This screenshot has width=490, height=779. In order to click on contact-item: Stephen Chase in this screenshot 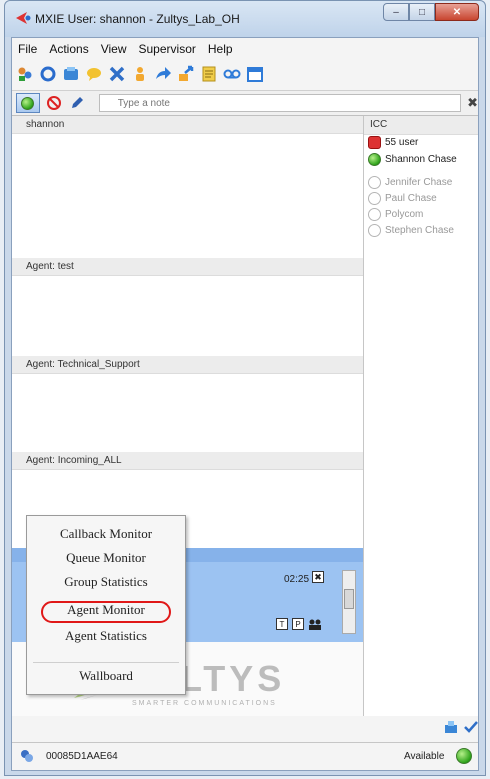, I will do `click(411, 230)`.